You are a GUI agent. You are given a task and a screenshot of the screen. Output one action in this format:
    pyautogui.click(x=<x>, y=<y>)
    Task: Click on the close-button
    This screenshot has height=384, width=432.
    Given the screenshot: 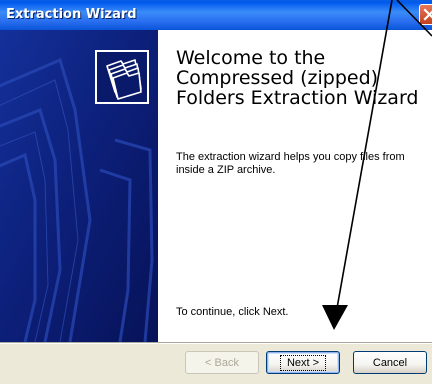 What is the action you would take?
    pyautogui.click(x=425, y=14)
    